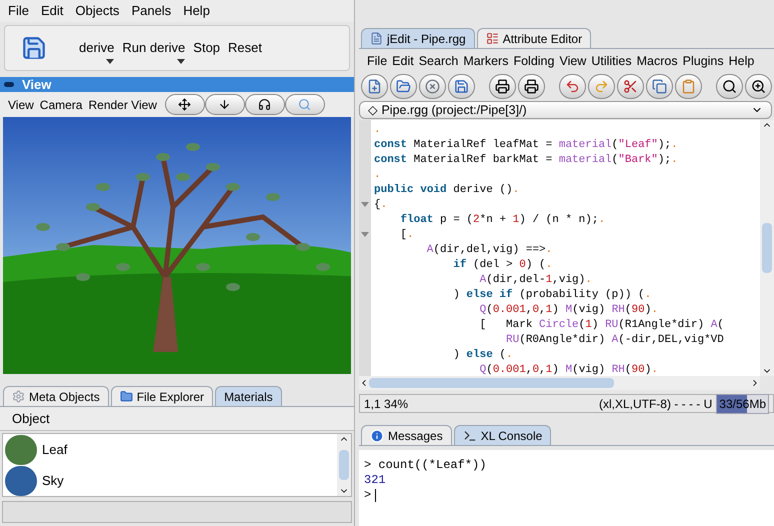  What do you see at coordinates (31, 418) in the screenshot?
I see `menu-item: Object` at bounding box center [31, 418].